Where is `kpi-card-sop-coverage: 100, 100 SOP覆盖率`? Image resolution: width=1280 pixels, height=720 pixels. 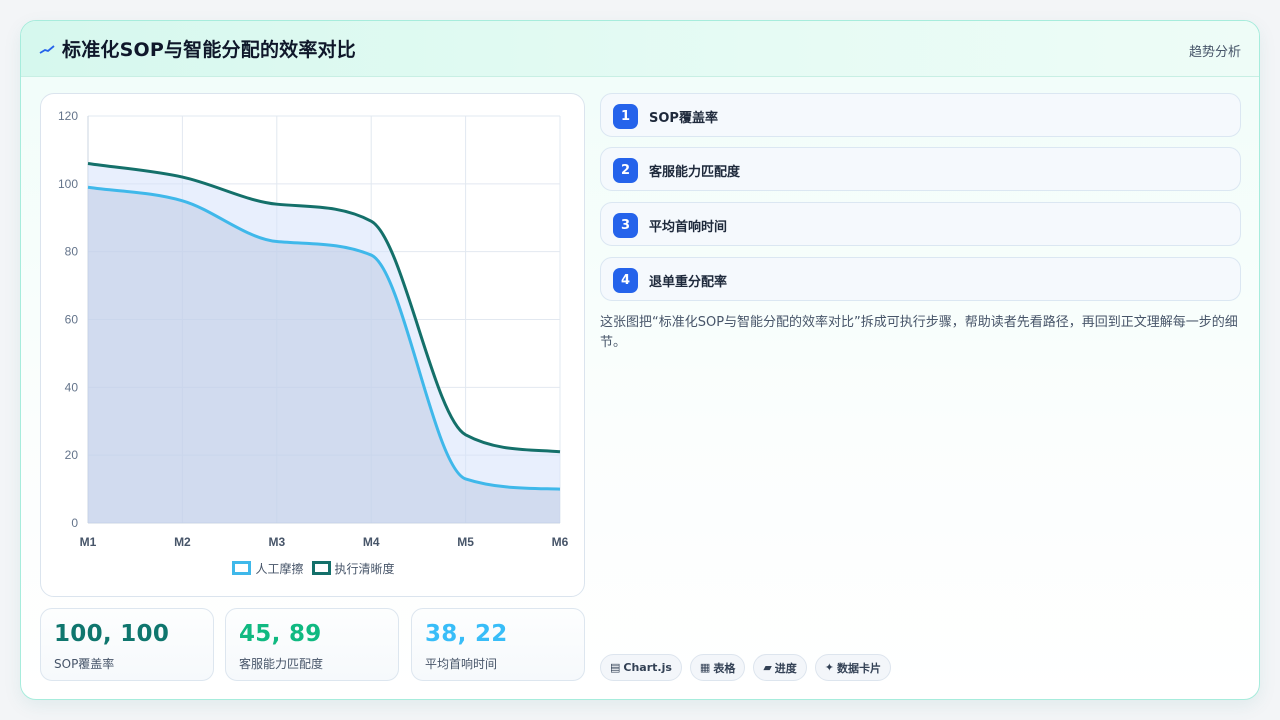 kpi-card-sop-coverage: 100, 100 SOP覆盖率 is located at coordinates (127, 644).